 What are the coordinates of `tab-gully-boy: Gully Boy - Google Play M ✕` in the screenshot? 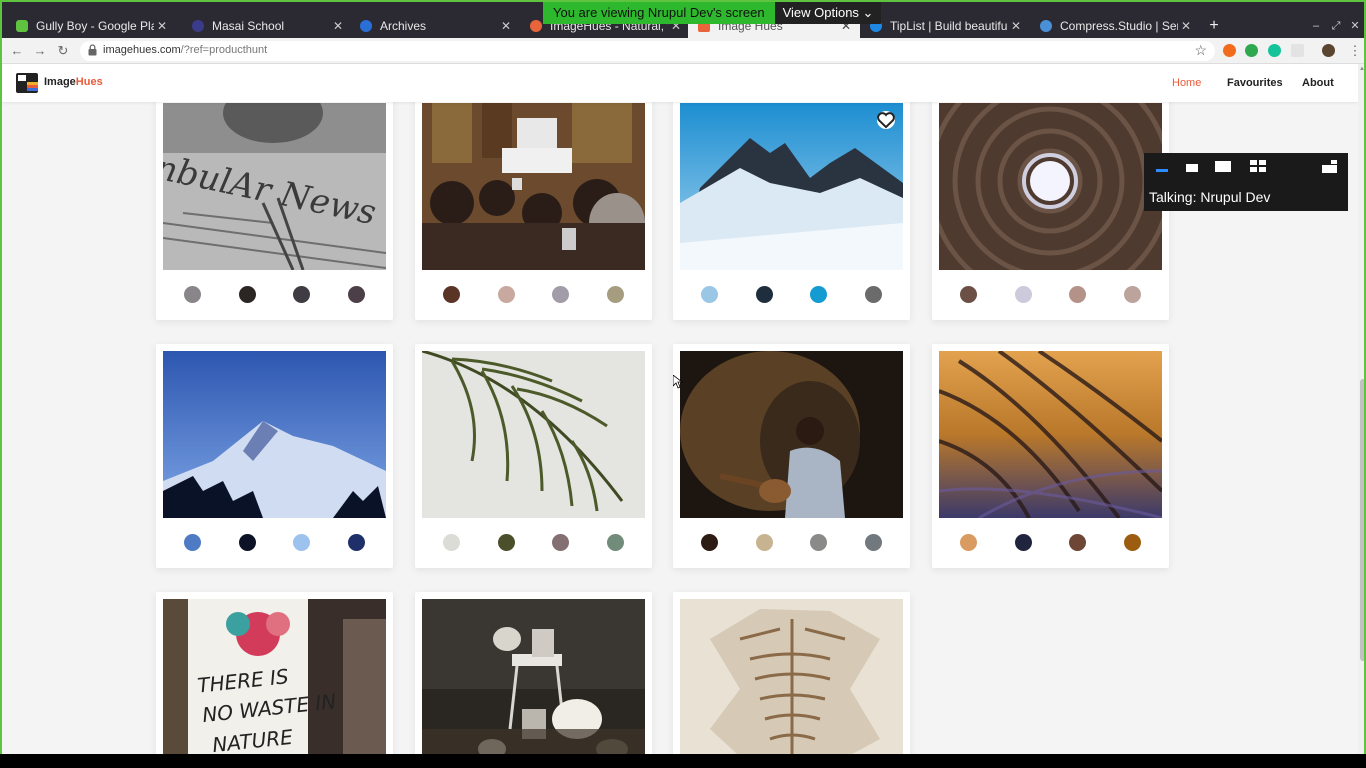 It's located at (91, 26).